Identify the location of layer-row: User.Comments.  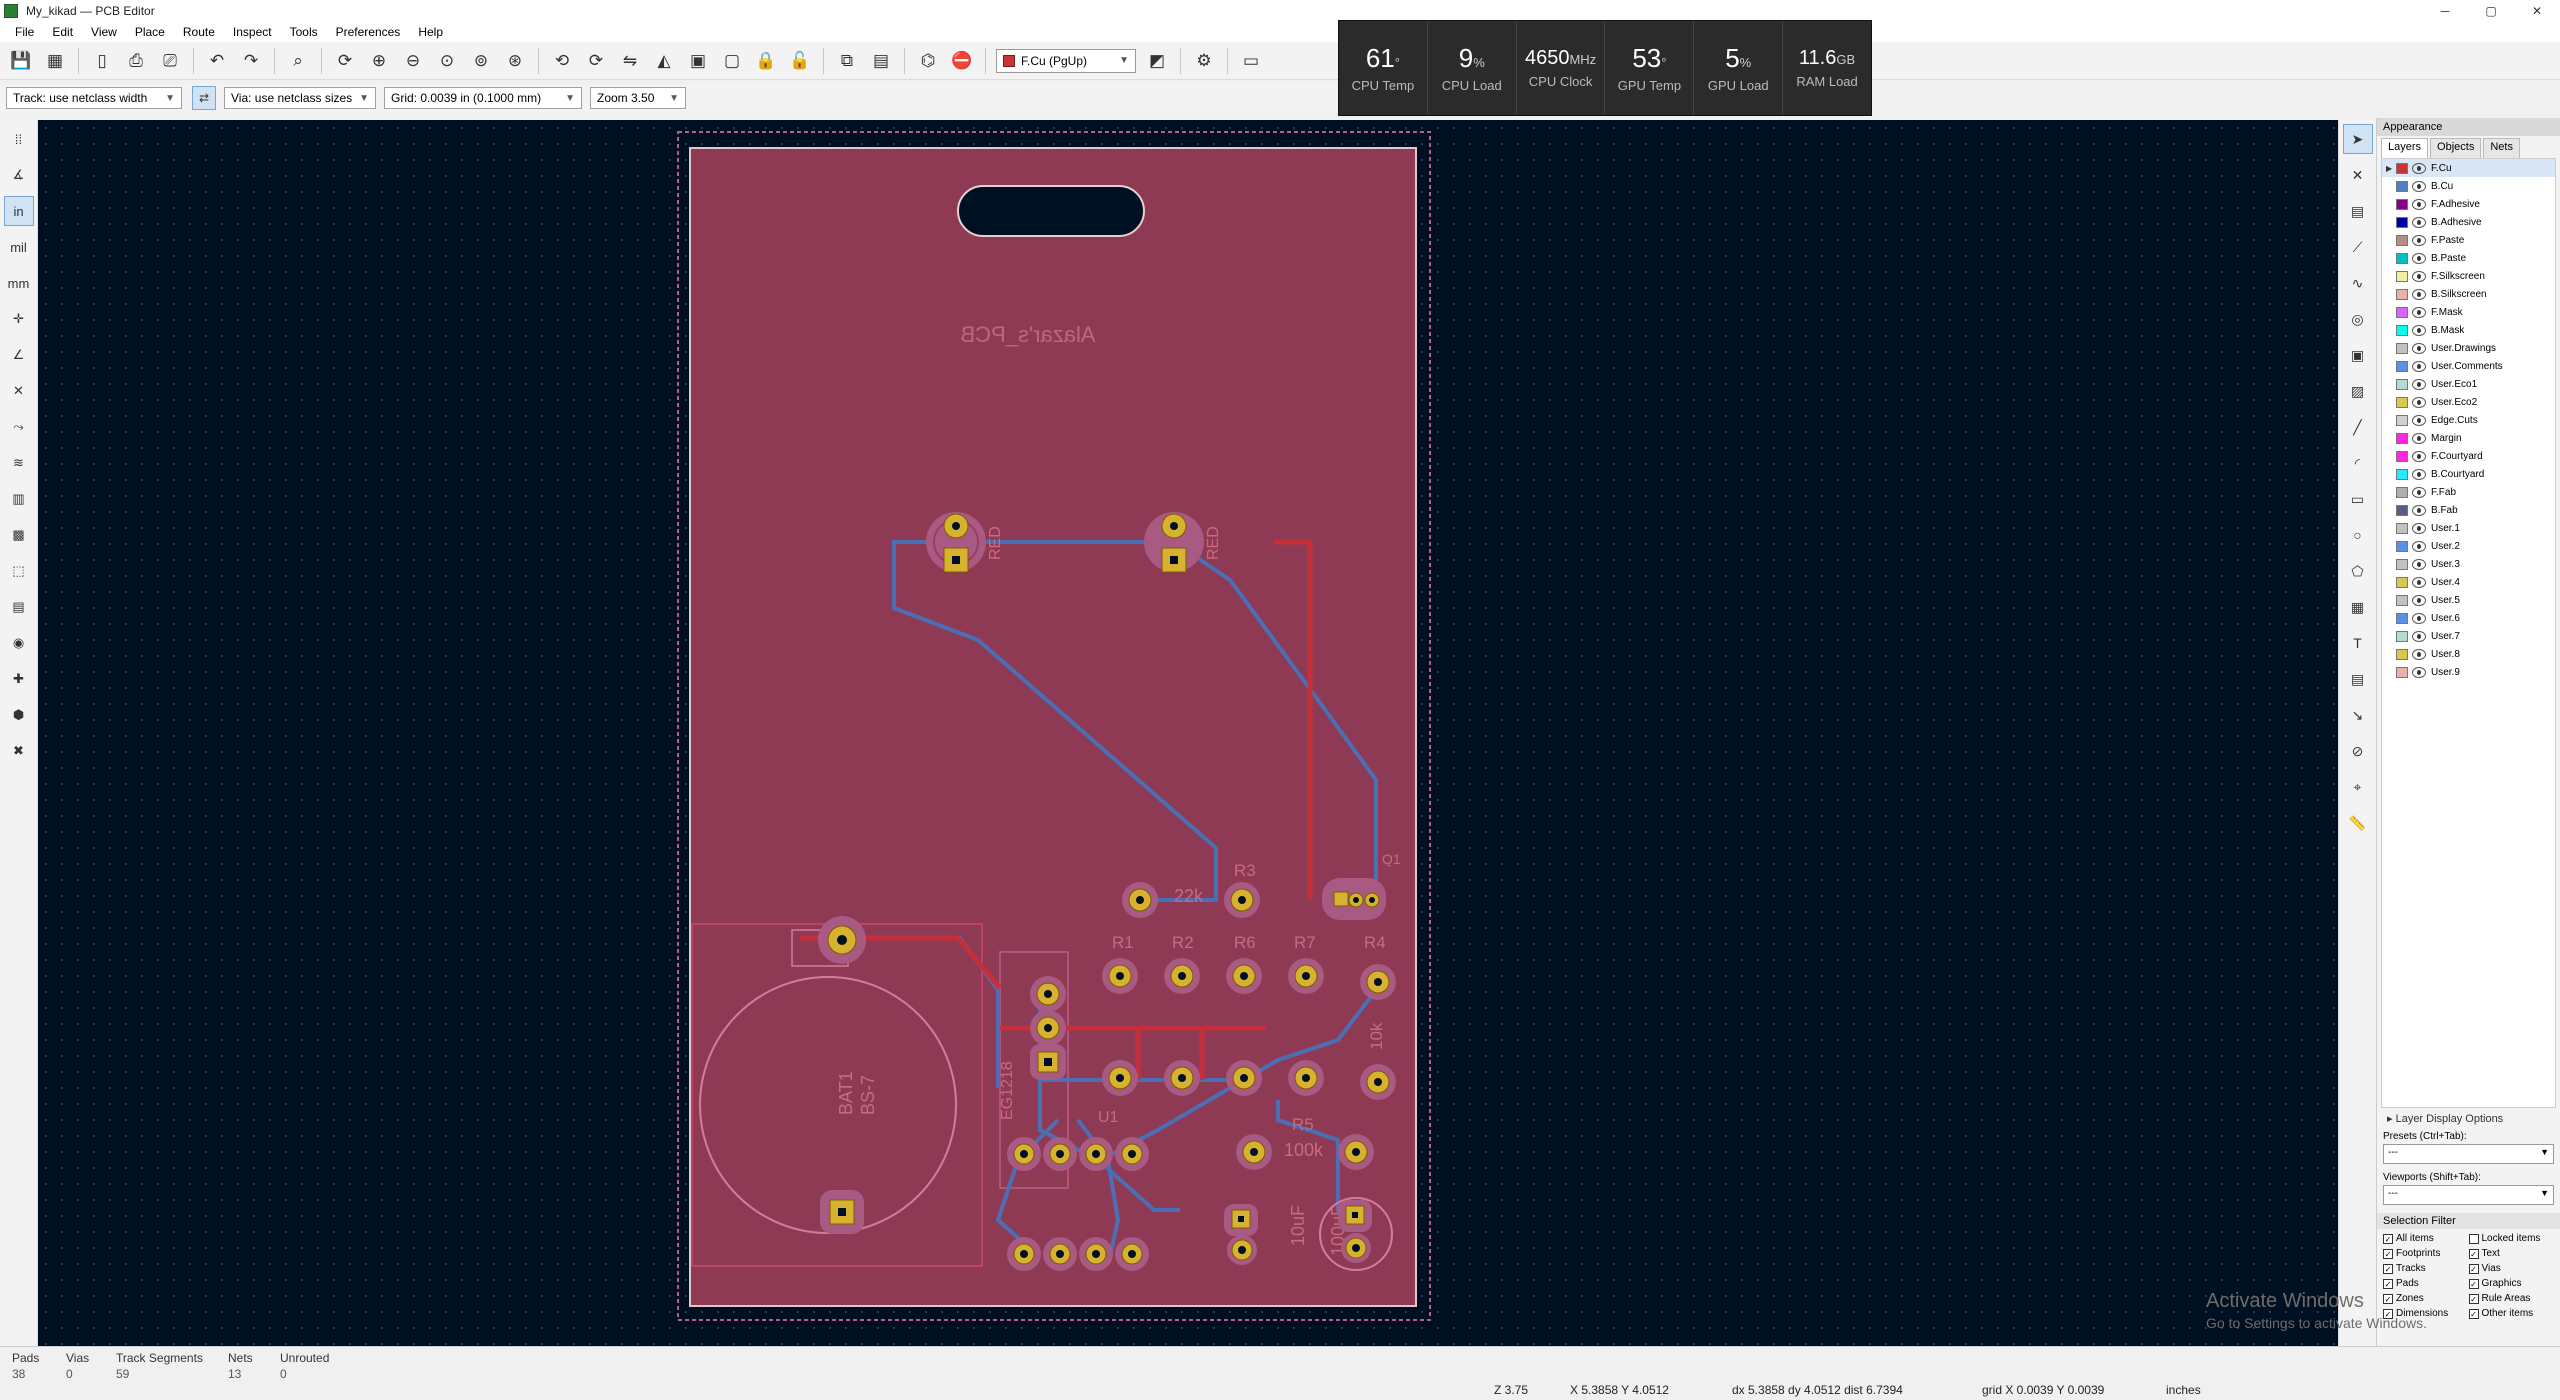
(2468, 366).